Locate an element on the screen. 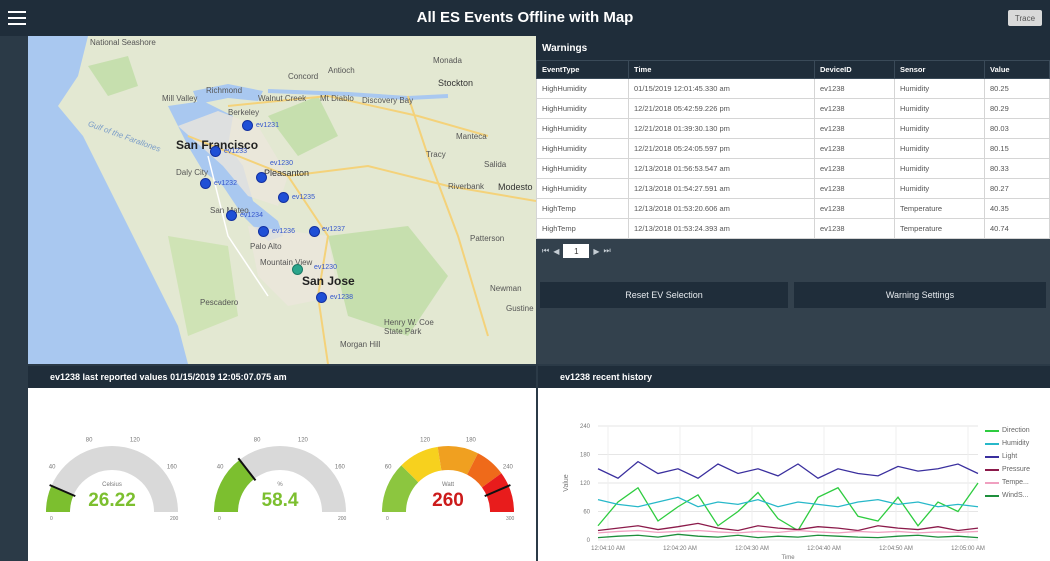 Image resolution: width=1050 pixels, height=561 pixels. x-axis-label: Time is located at coordinates (788, 558).